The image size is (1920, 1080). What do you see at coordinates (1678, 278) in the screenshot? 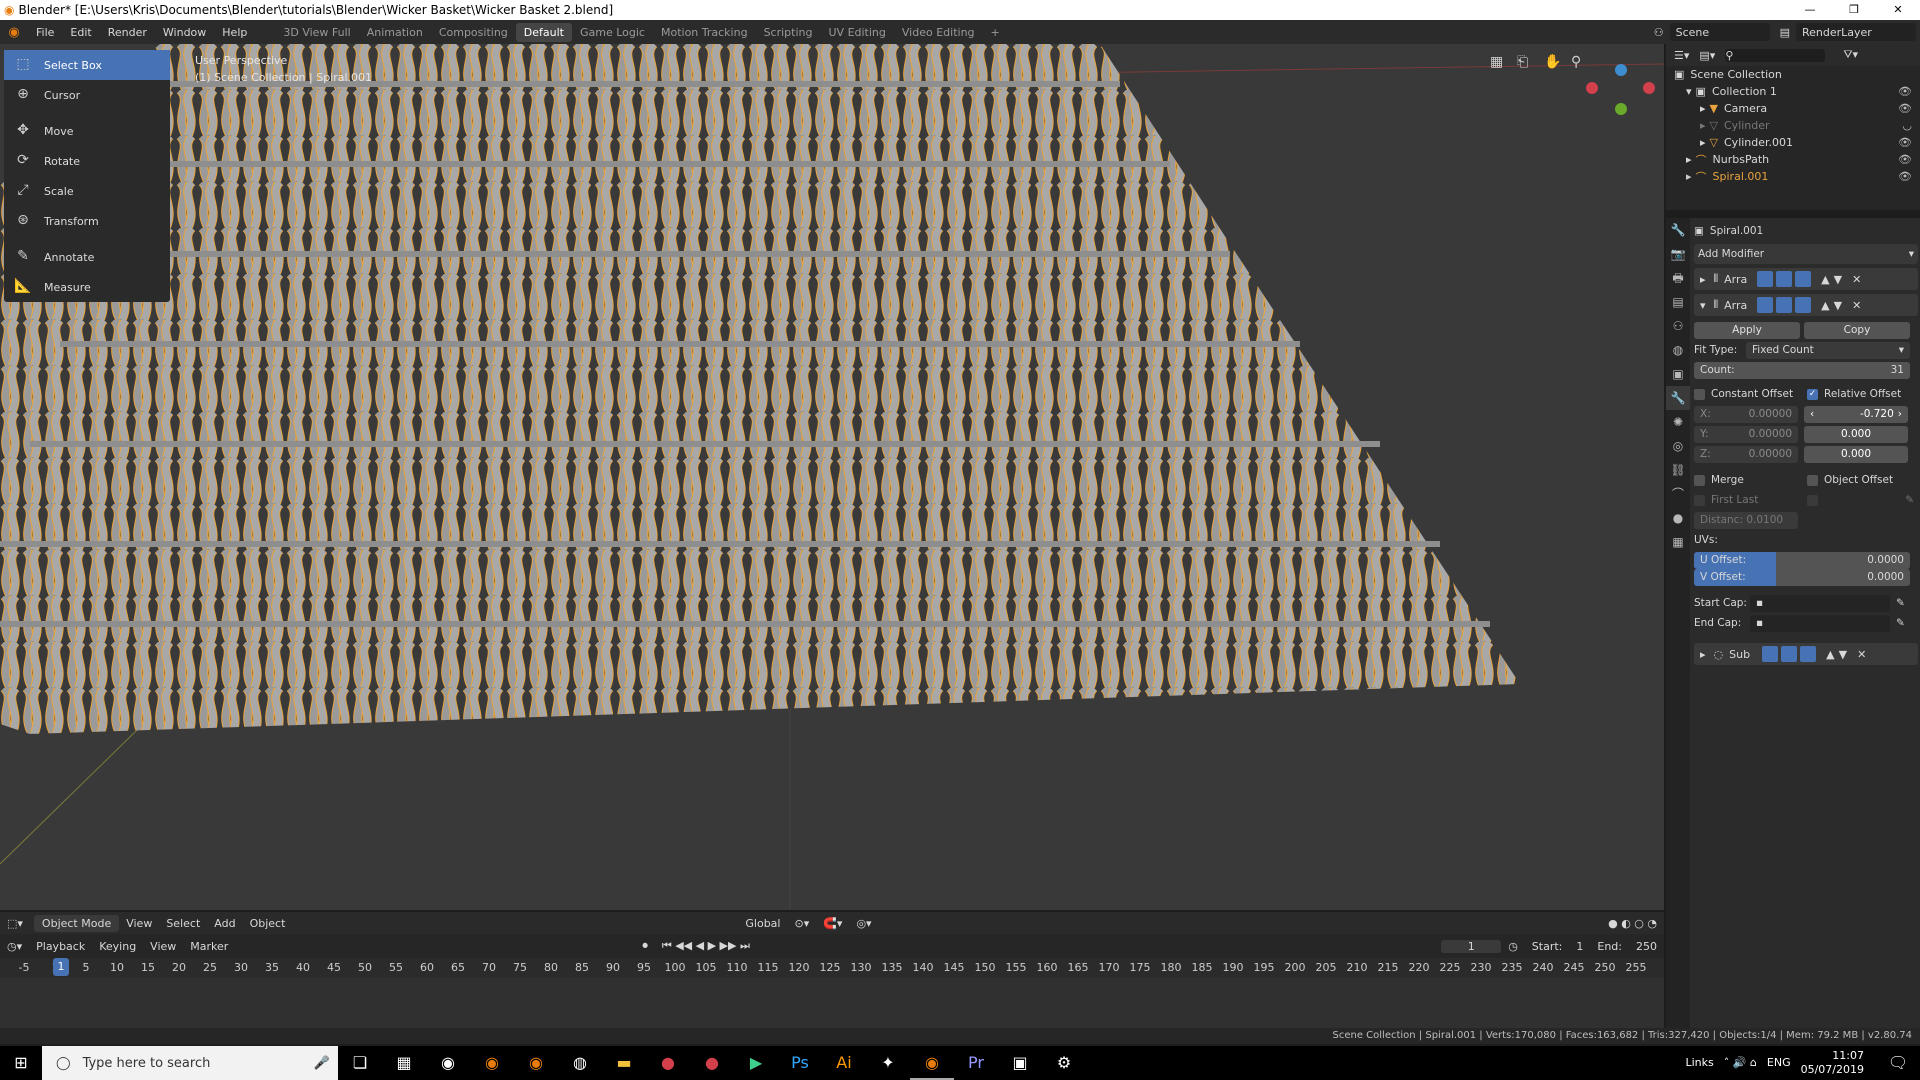
I see `output-tab-icon: 🖶` at bounding box center [1678, 278].